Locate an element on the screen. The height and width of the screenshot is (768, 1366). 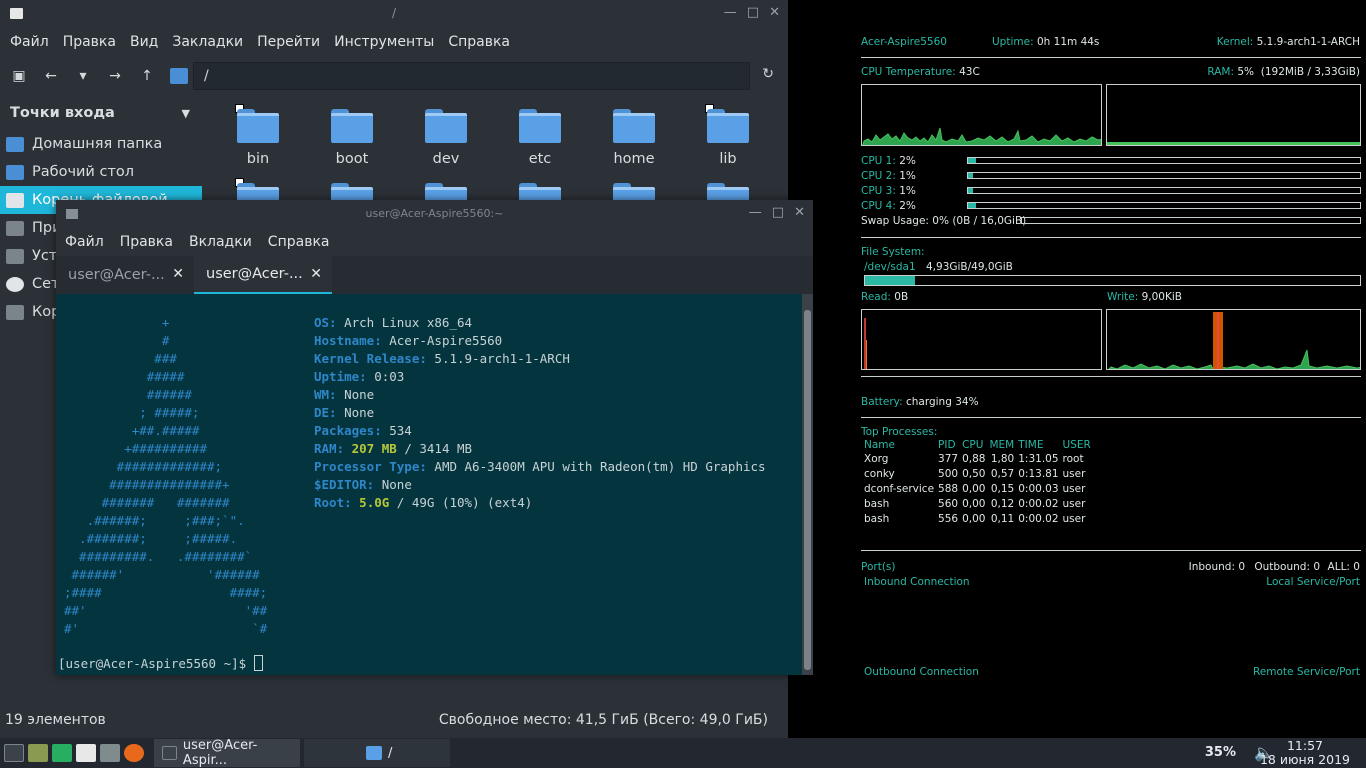
table-cell: 560 is located at coordinates (948, 503).